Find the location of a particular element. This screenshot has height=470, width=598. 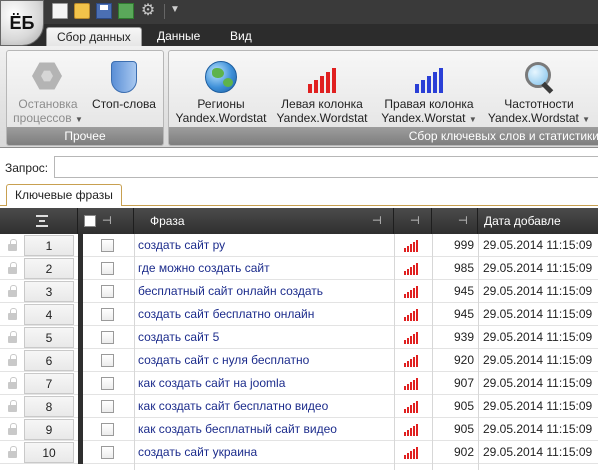

settings-gear-icon: ⚙ is located at coordinates (148, 11).